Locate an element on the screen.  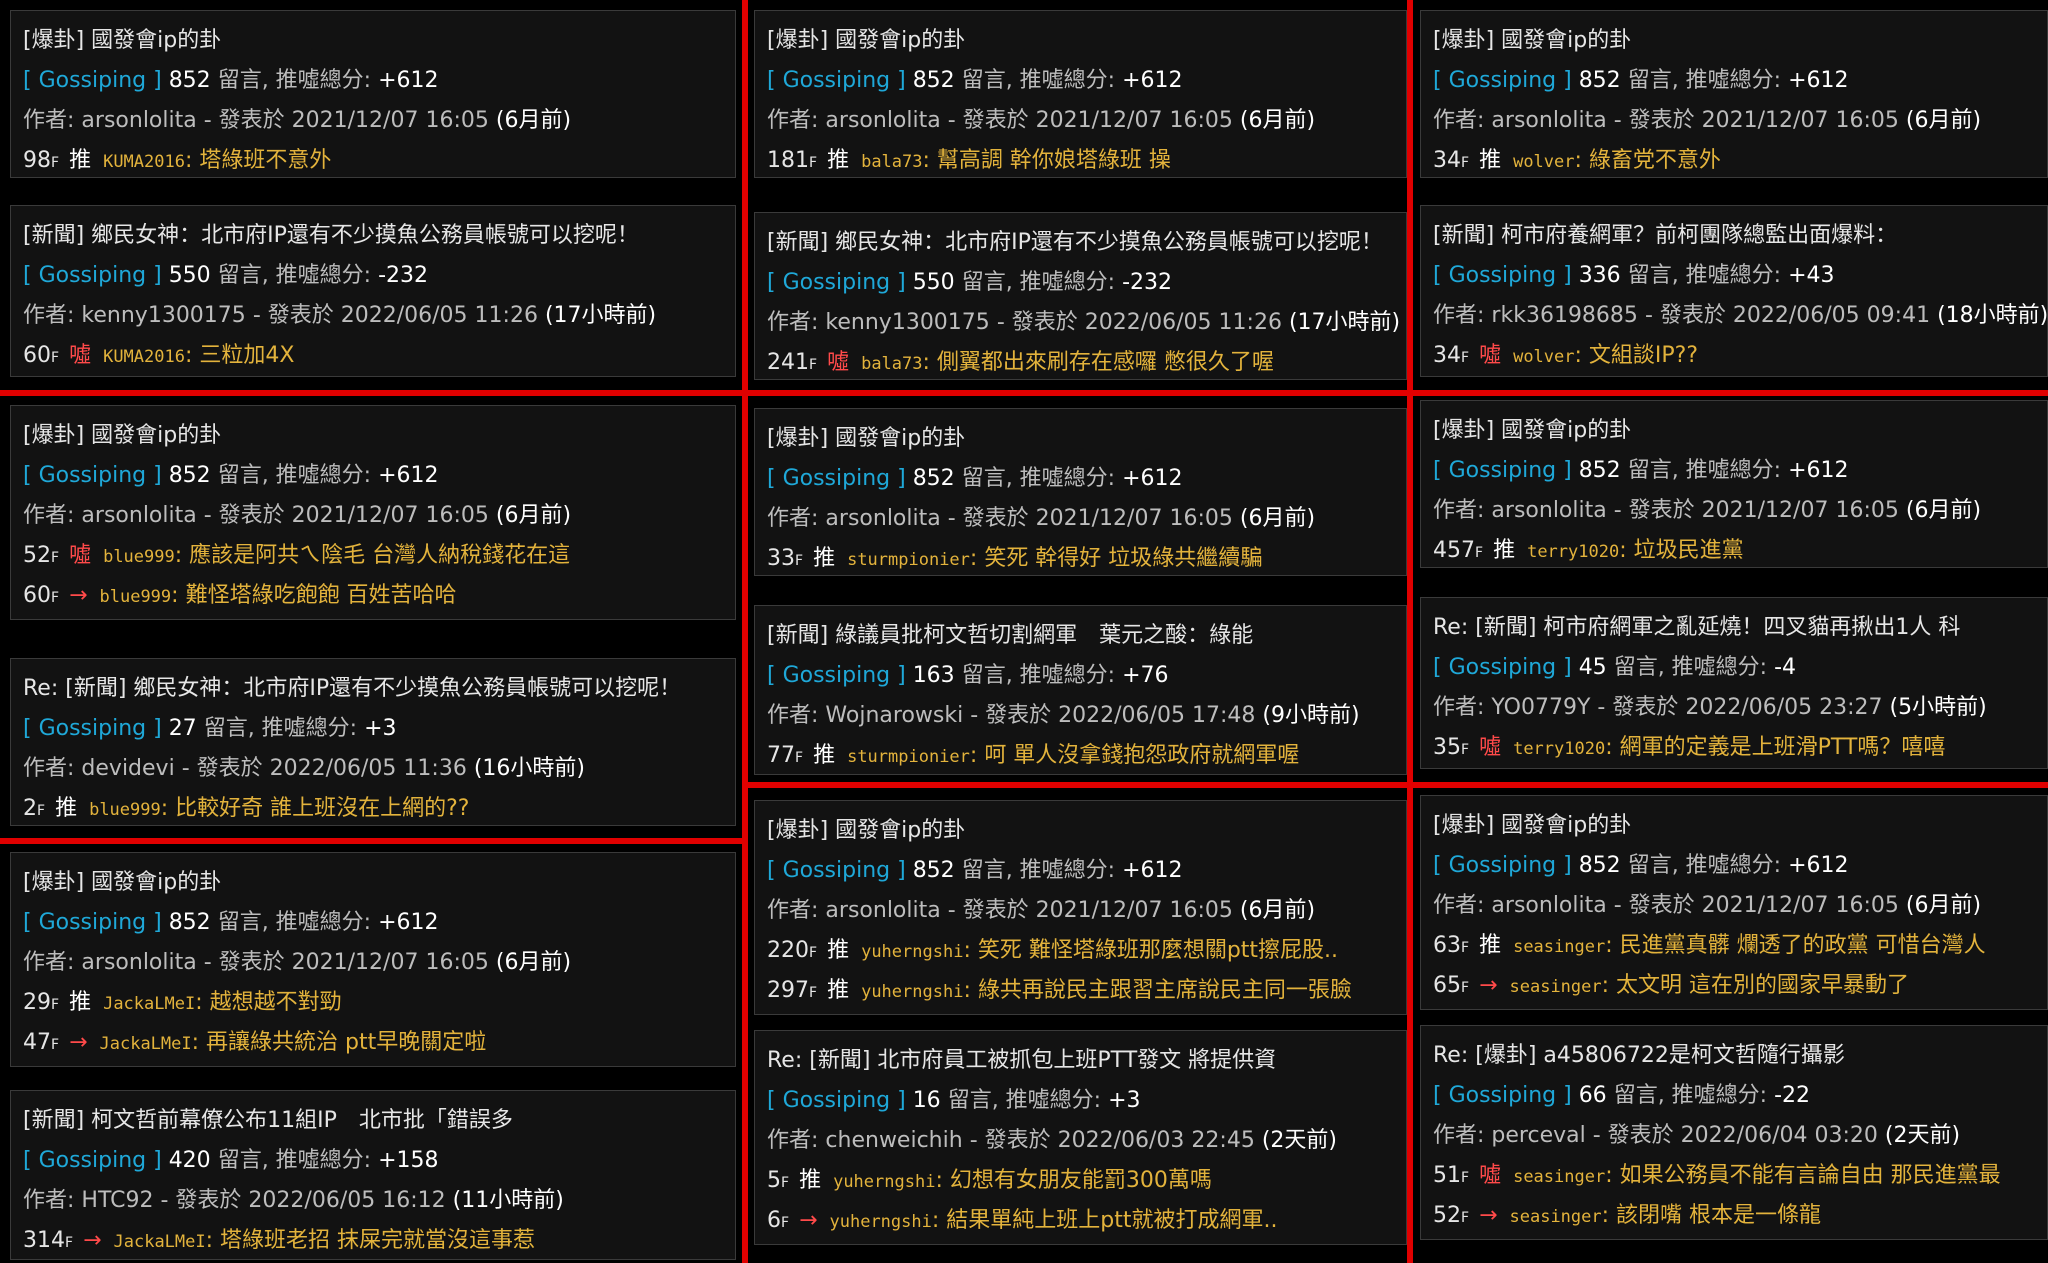
relative-time: (16小時前) is located at coordinates (529, 768).